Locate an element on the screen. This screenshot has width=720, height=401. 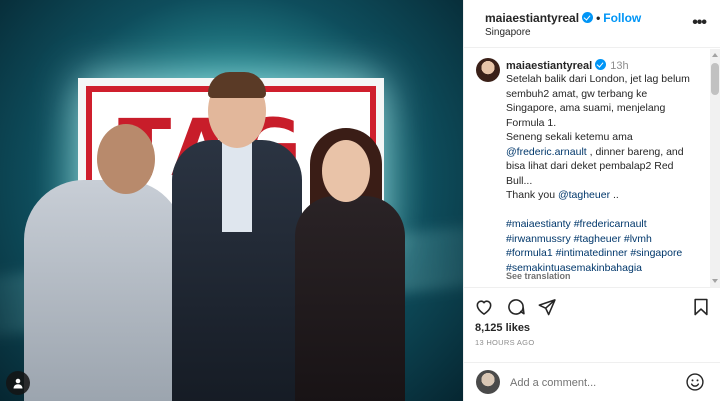
likes-count: 8,125 likes is located at coordinates (502, 328).